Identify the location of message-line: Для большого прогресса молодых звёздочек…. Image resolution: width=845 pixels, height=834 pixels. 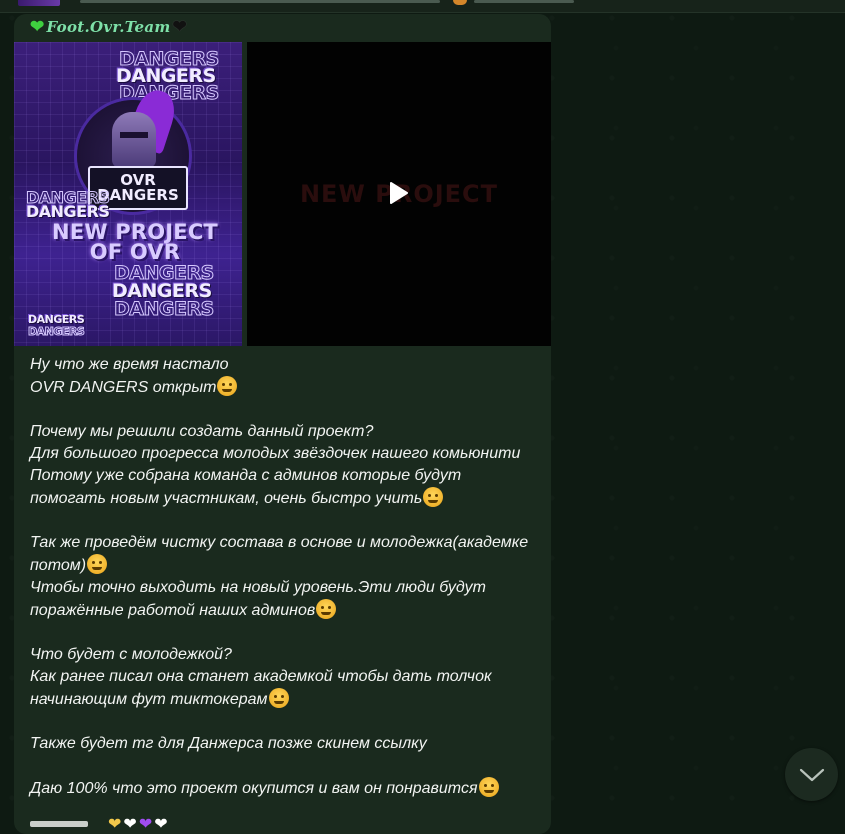
(287, 454).